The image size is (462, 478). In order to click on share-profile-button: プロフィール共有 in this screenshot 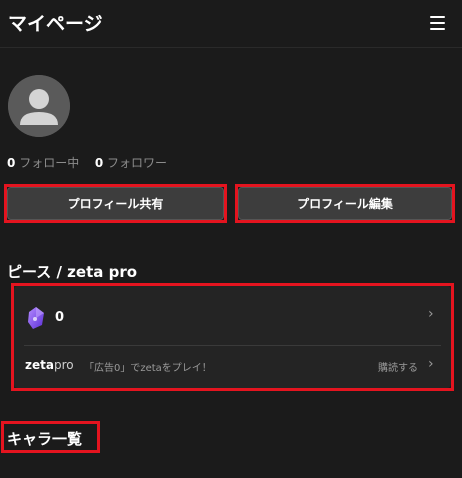, I will do `click(115, 203)`.